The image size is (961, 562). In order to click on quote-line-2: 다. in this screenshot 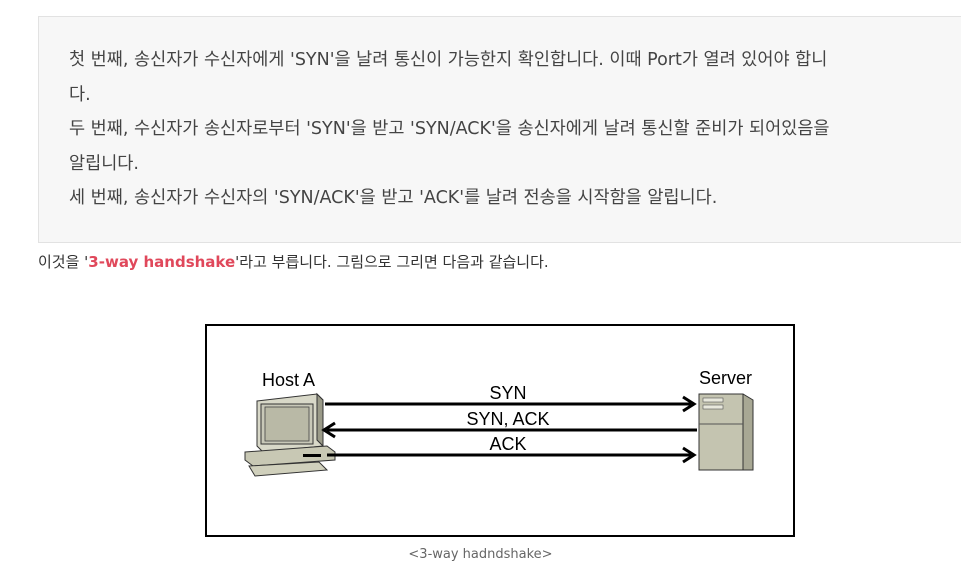, I will do `click(80, 94)`.